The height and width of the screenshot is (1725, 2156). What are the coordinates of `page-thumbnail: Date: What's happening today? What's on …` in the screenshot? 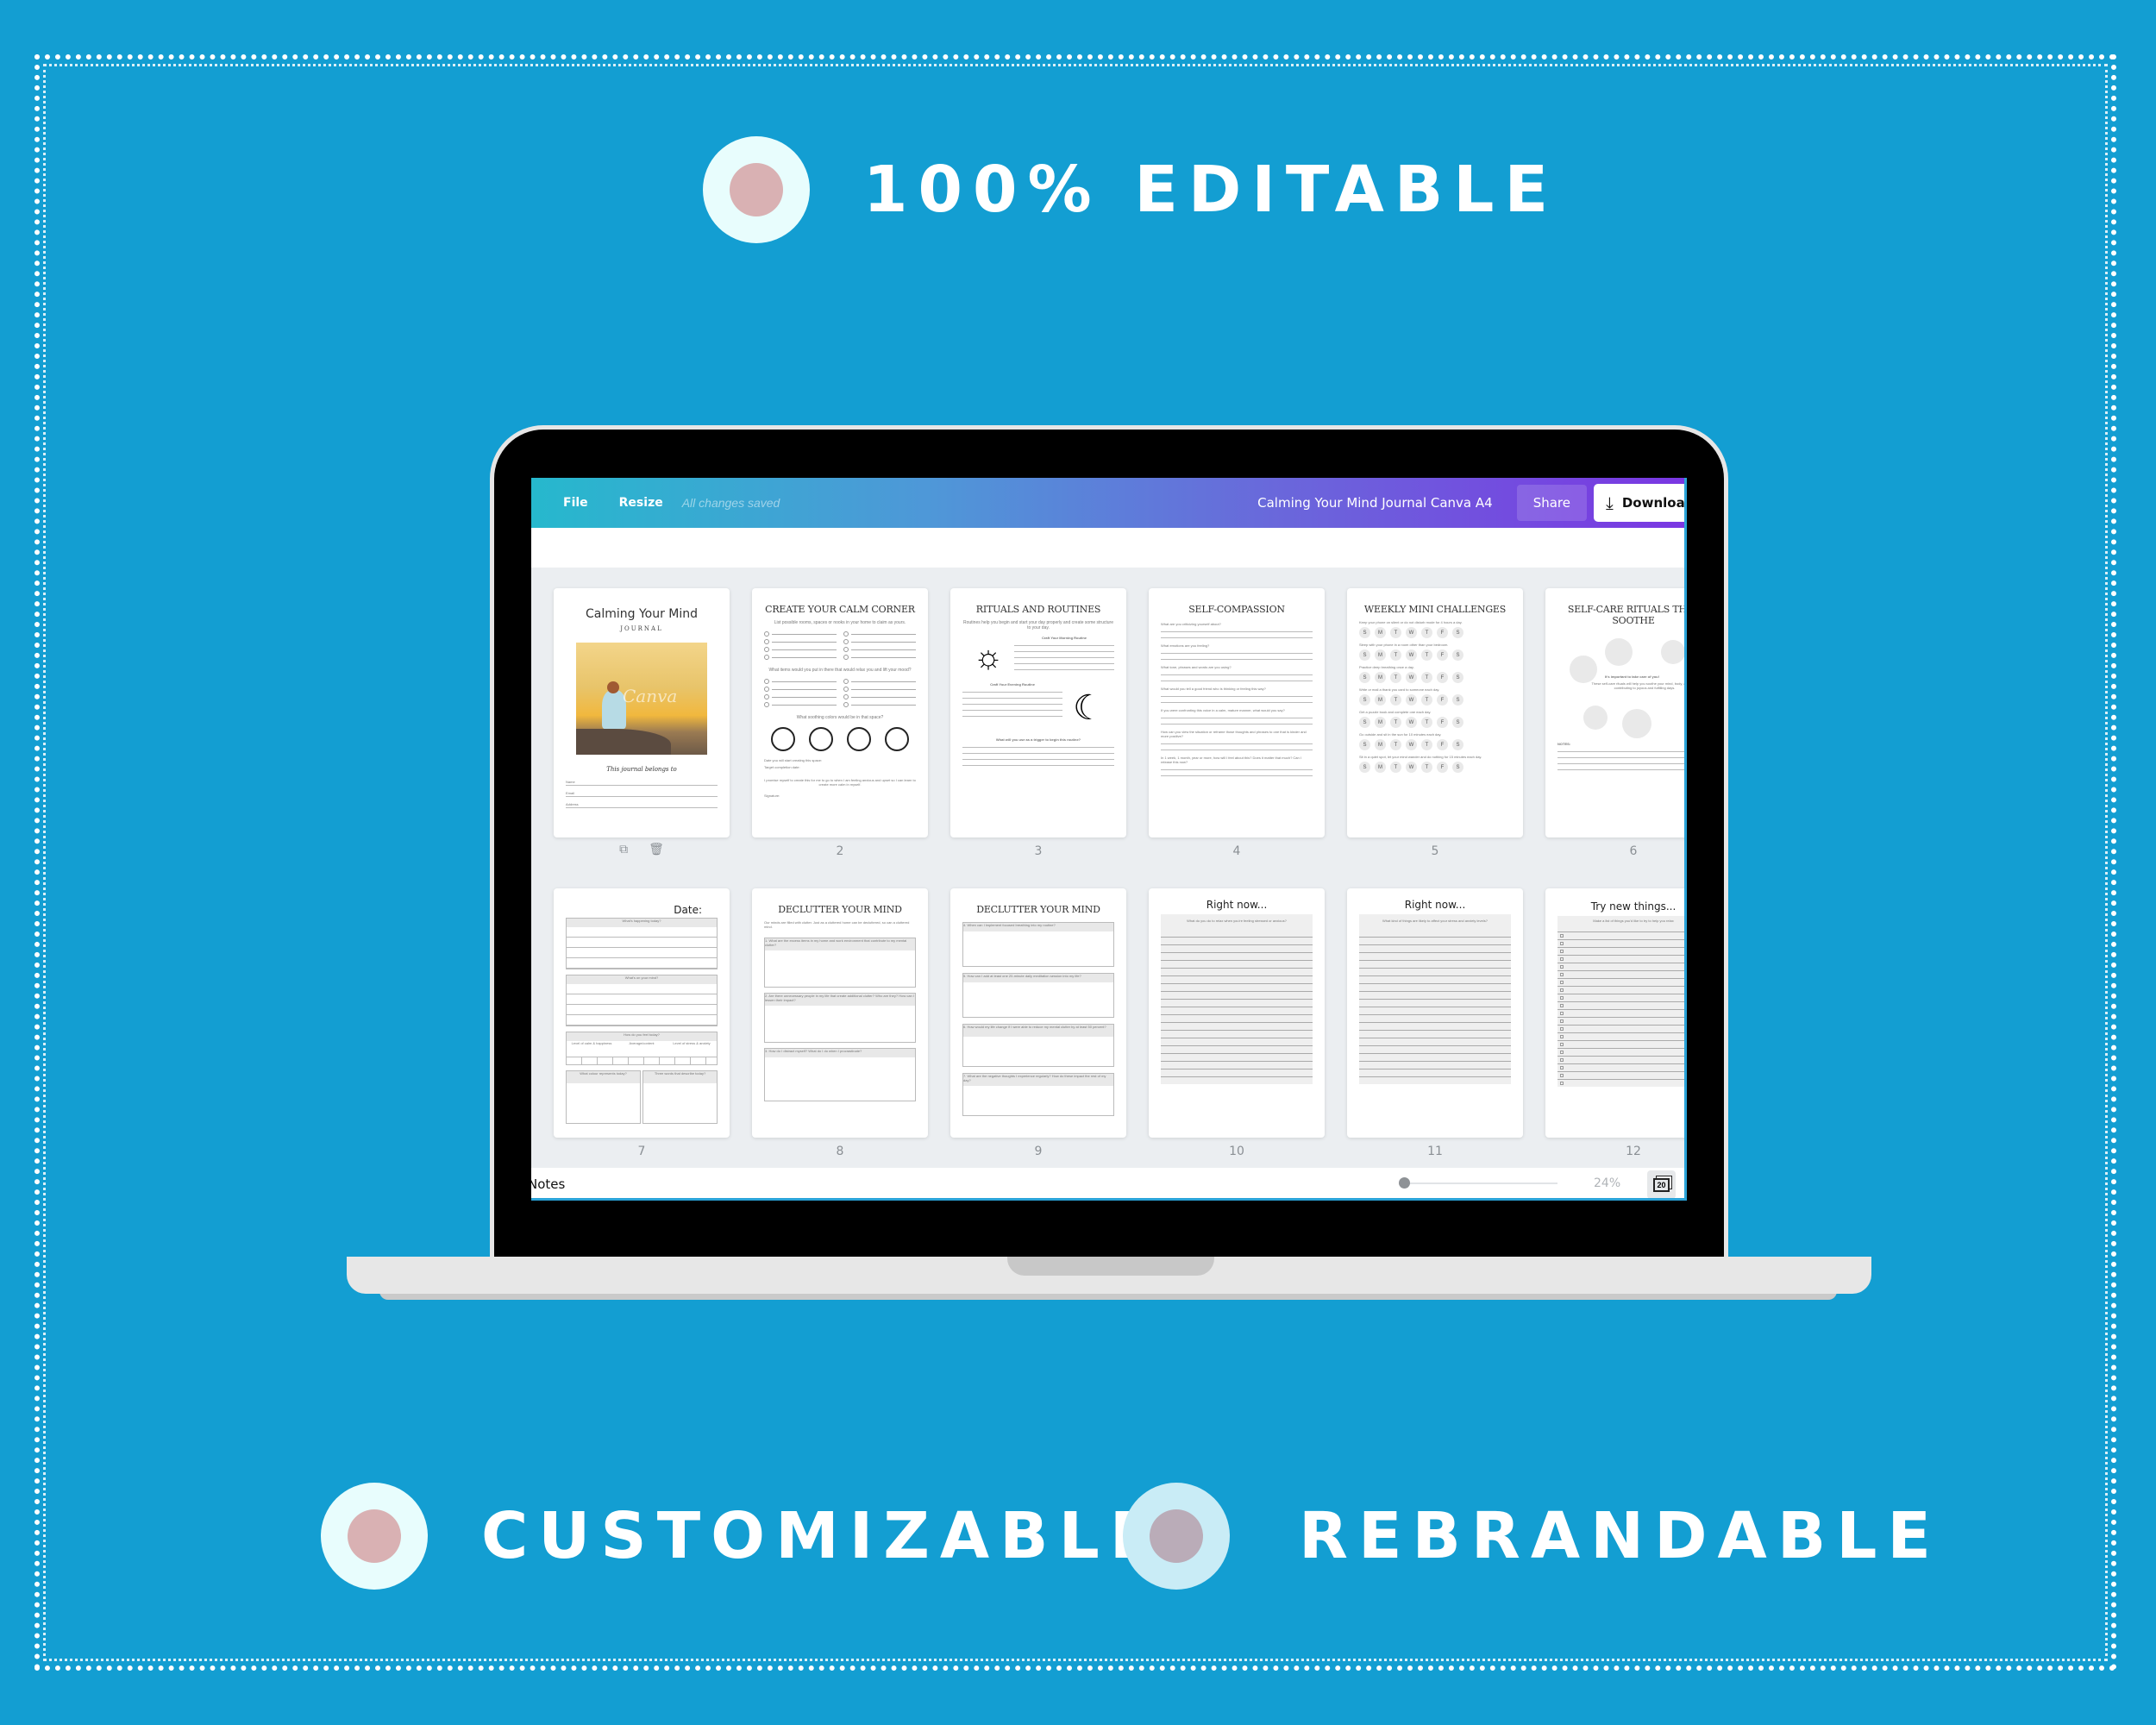 It's located at (642, 1023).